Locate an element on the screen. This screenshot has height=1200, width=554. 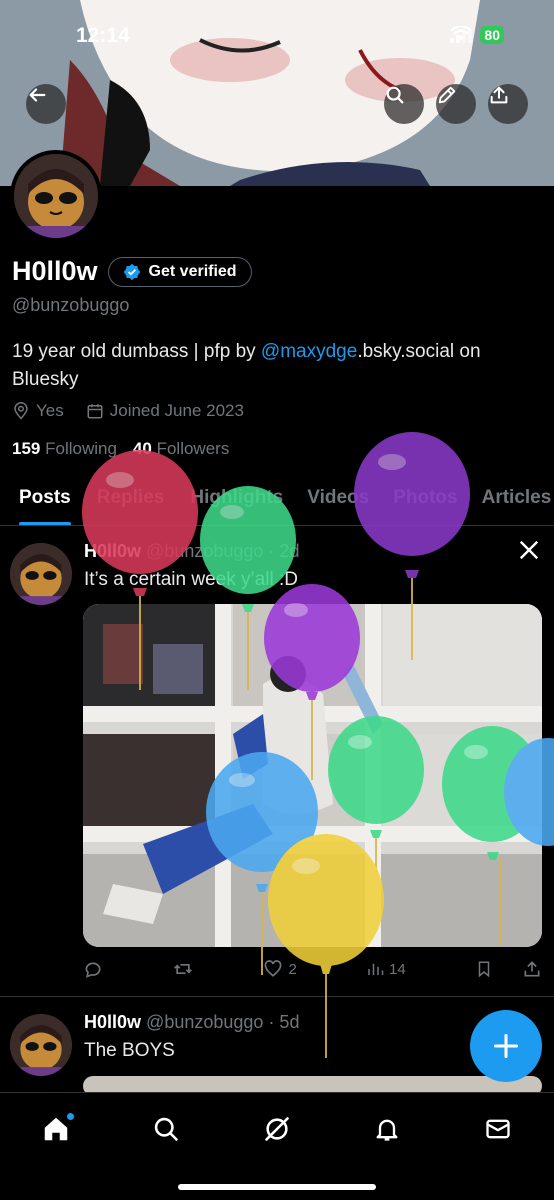
pencil-icon is located at coordinates (447, 95).